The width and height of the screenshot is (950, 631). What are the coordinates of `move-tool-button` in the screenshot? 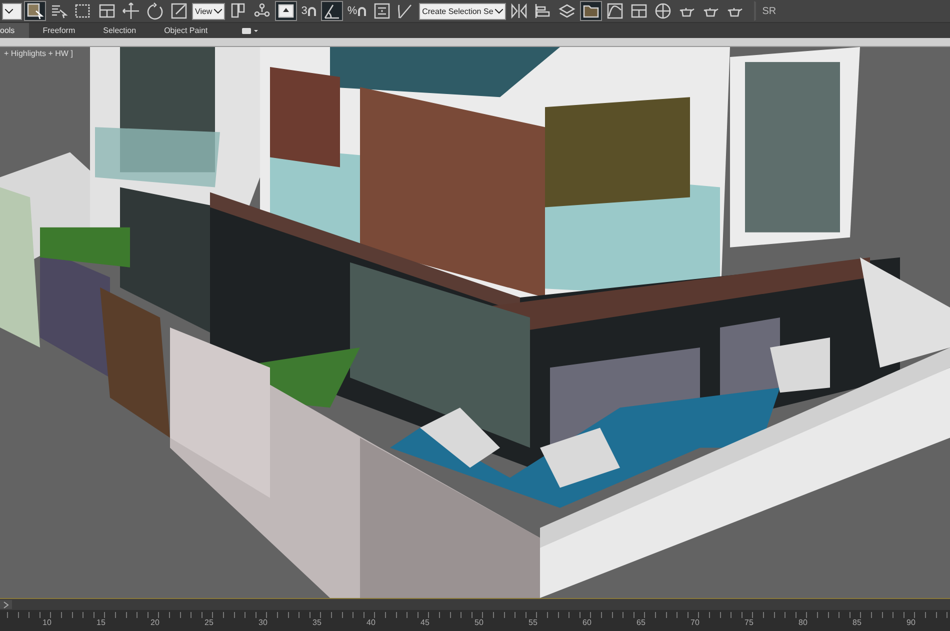 It's located at (131, 11).